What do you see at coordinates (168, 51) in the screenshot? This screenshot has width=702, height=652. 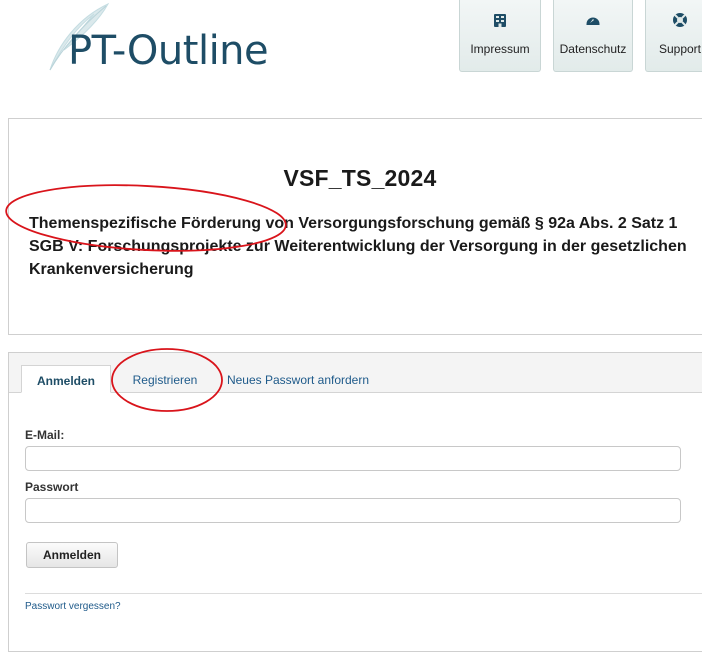 I see `logo-text: PT-Outline` at bounding box center [168, 51].